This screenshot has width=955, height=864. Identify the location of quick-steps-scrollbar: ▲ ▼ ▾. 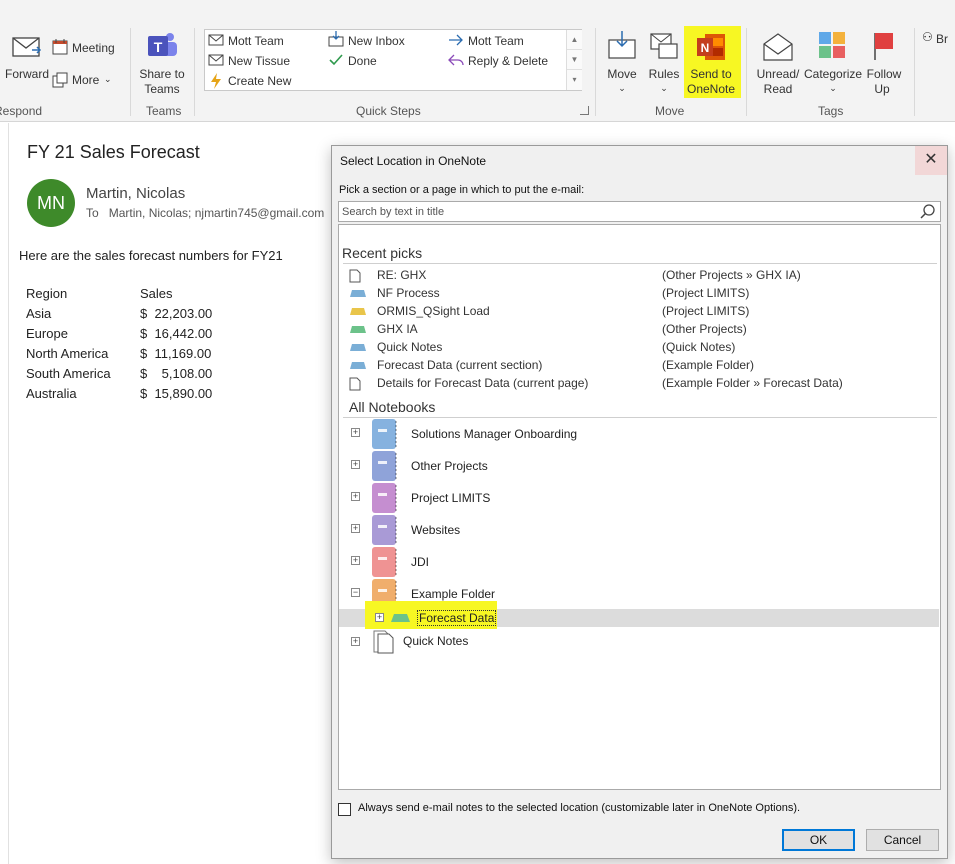
(574, 60).